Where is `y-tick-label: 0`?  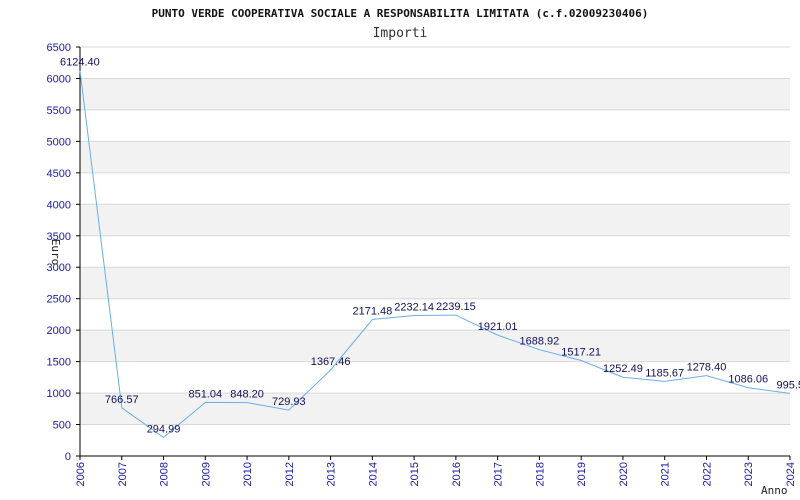
y-tick-label: 0 is located at coordinates (68, 457).